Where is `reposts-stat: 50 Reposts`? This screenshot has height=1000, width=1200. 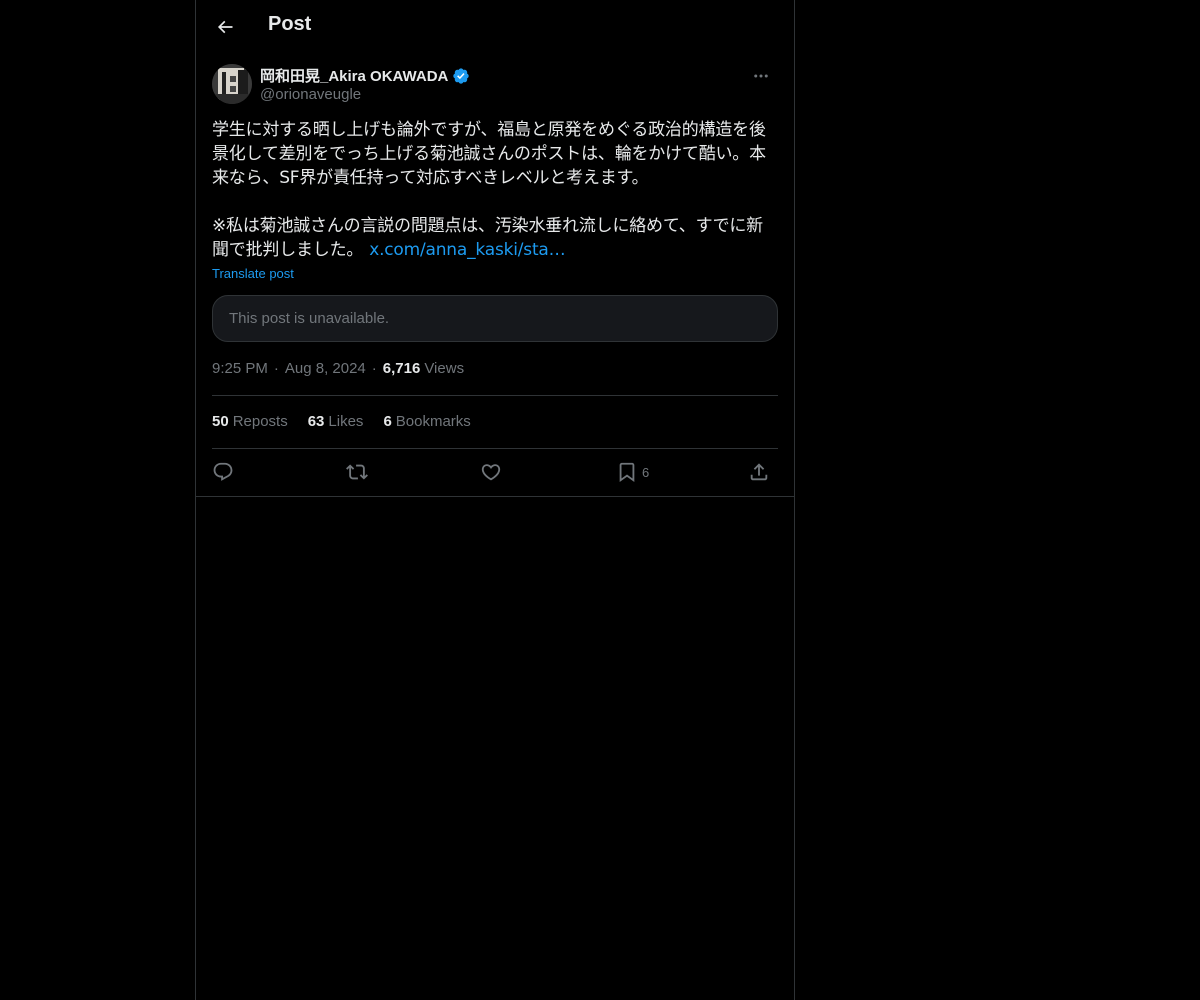
reposts-stat: 50 Reposts is located at coordinates (250, 421).